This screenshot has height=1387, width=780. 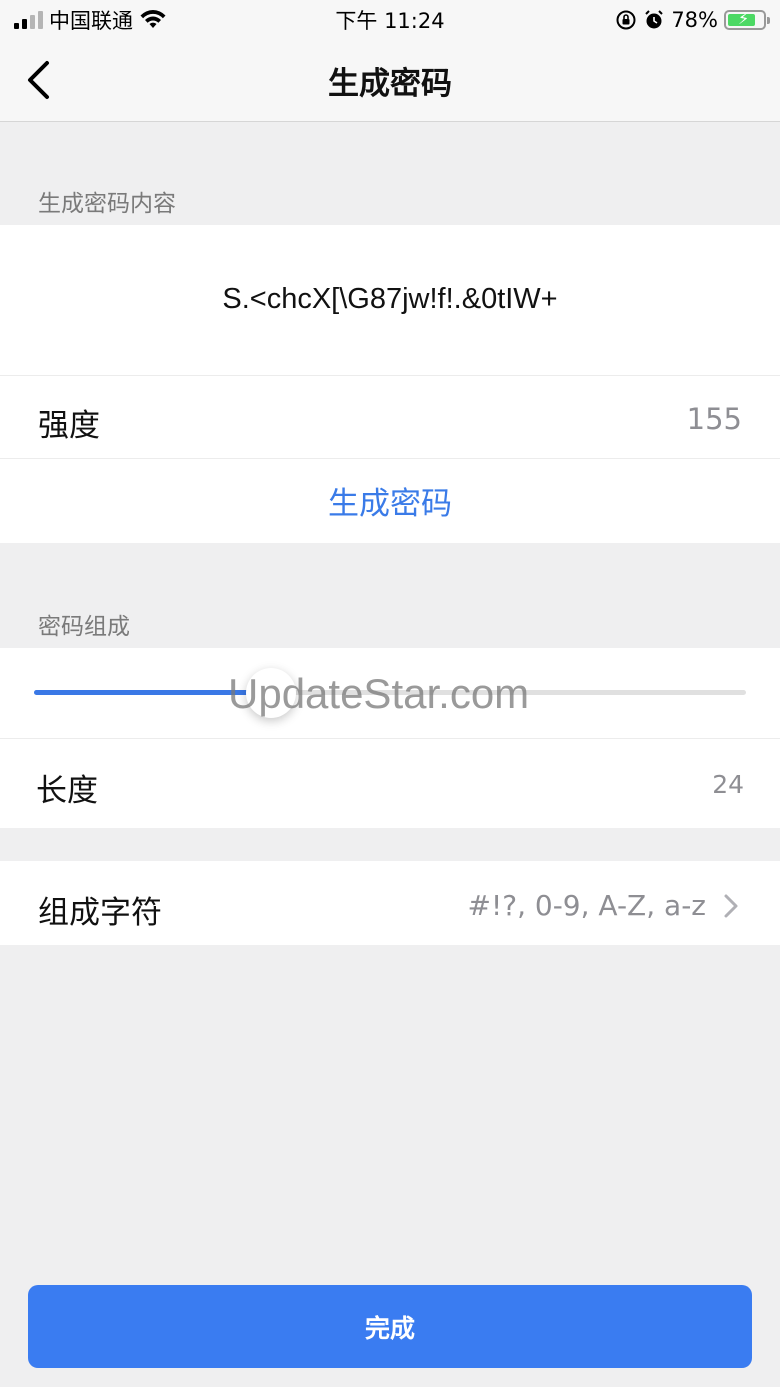 What do you see at coordinates (747, 19) in the screenshot?
I see `battery-icon: ⚡` at bounding box center [747, 19].